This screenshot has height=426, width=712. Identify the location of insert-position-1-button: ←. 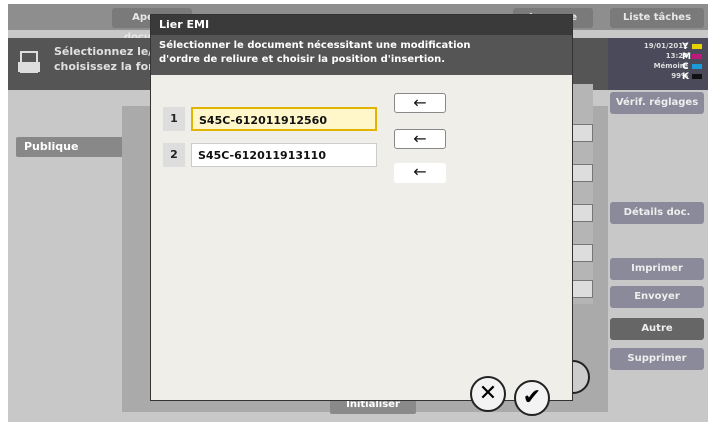
(420, 103).